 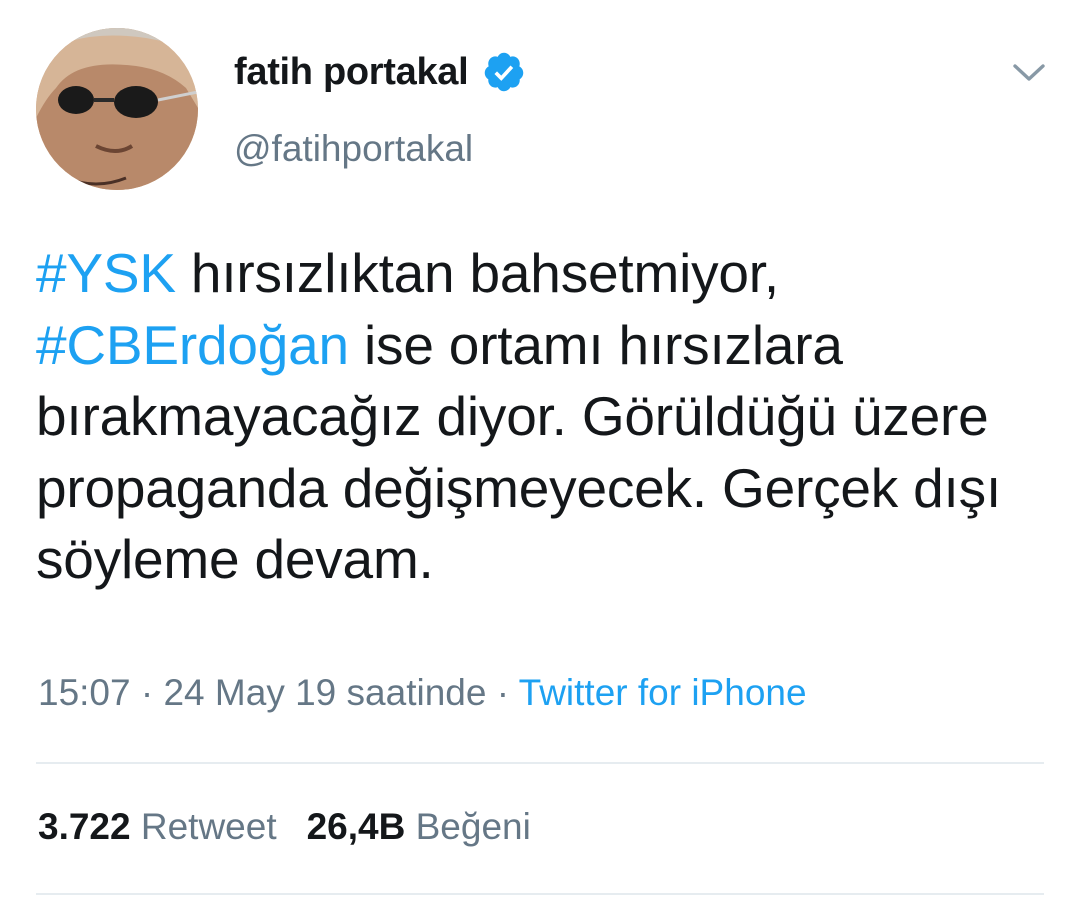 What do you see at coordinates (192, 345) in the screenshot?
I see `hashtag-cberdogan: #CBErdoğan` at bounding box center [192, 345].